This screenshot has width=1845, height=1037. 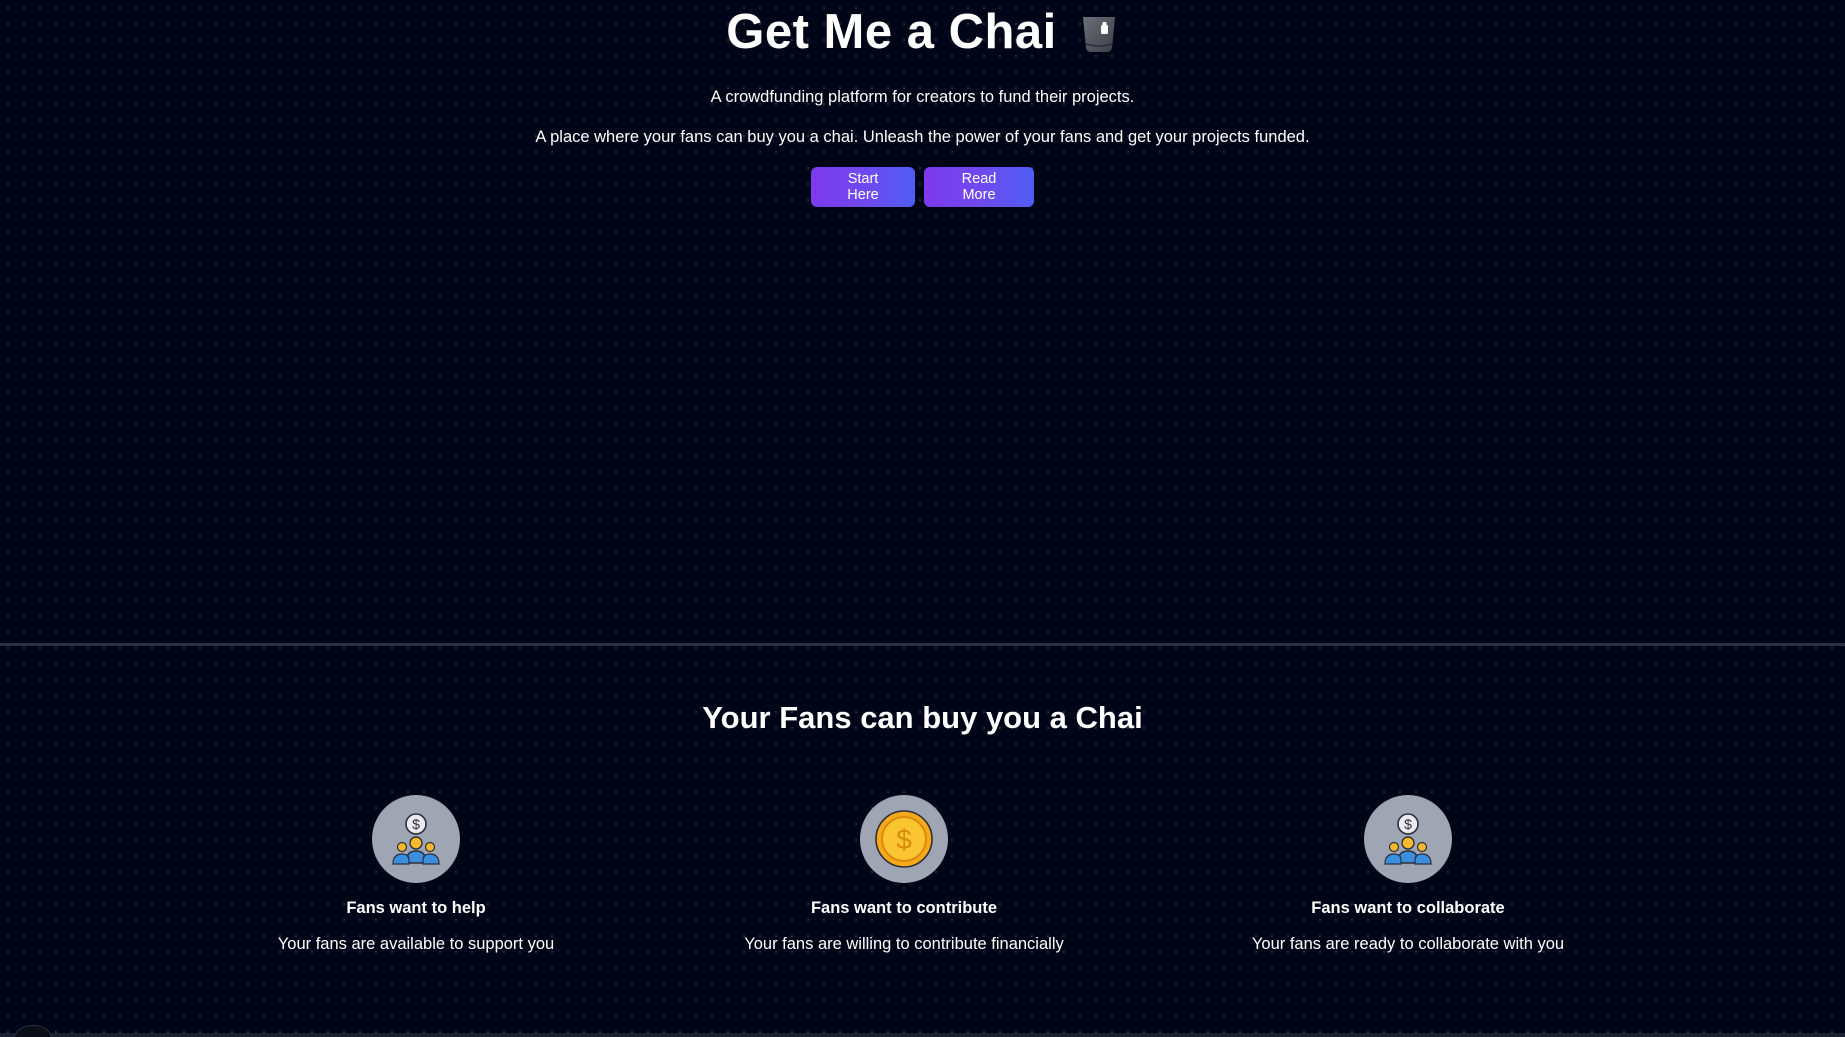 I want to click on feature-title: Fans want to collaborate, so click(x=1408, y=908).